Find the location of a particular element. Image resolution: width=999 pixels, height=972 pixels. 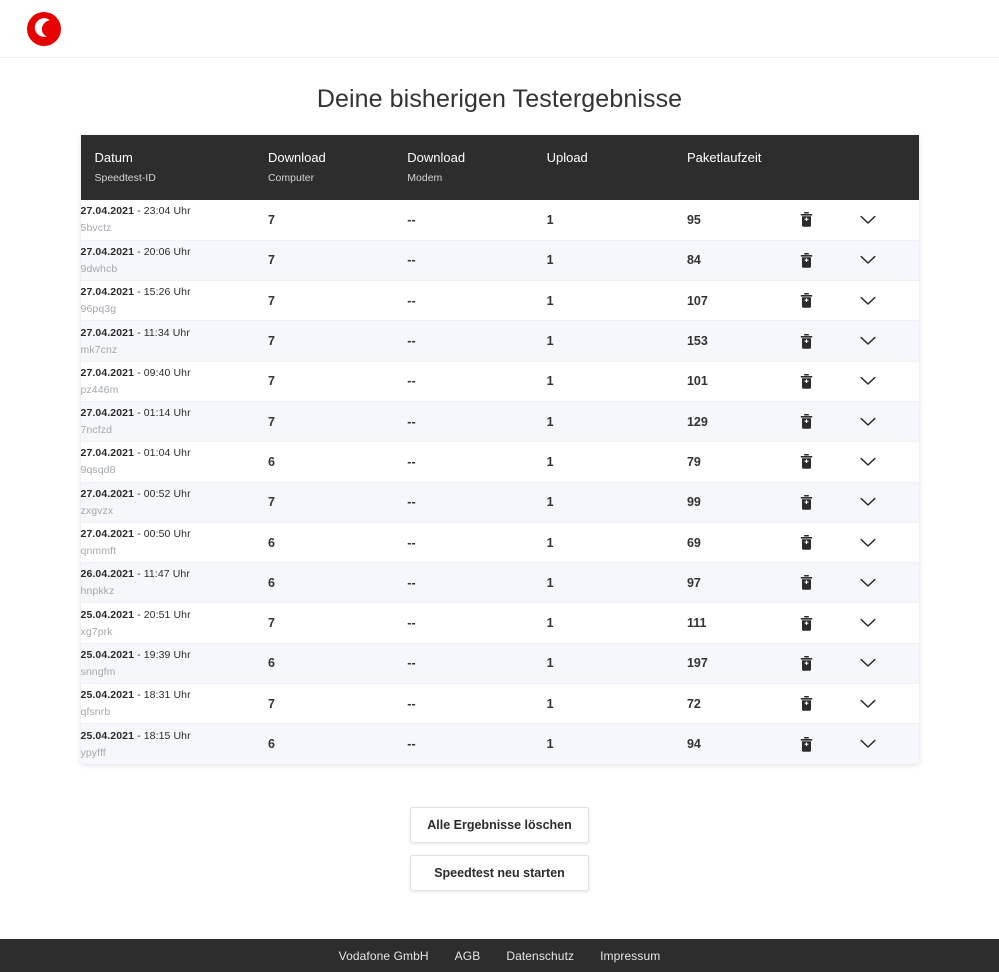

table-row: 27.04.2021 - 01:14 Uhr 7ncfzd 7 -- 1 129 is located at coordinates (499, 421).